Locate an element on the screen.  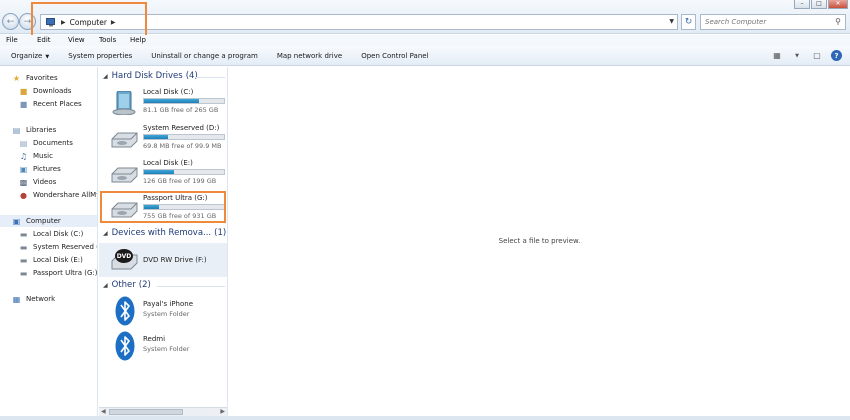
minimize-button: – is located at coordinates (802, 4).